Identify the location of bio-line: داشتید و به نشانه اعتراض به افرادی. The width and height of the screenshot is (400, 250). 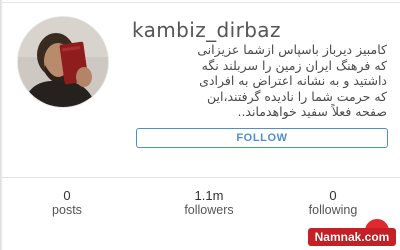
(293, 80).